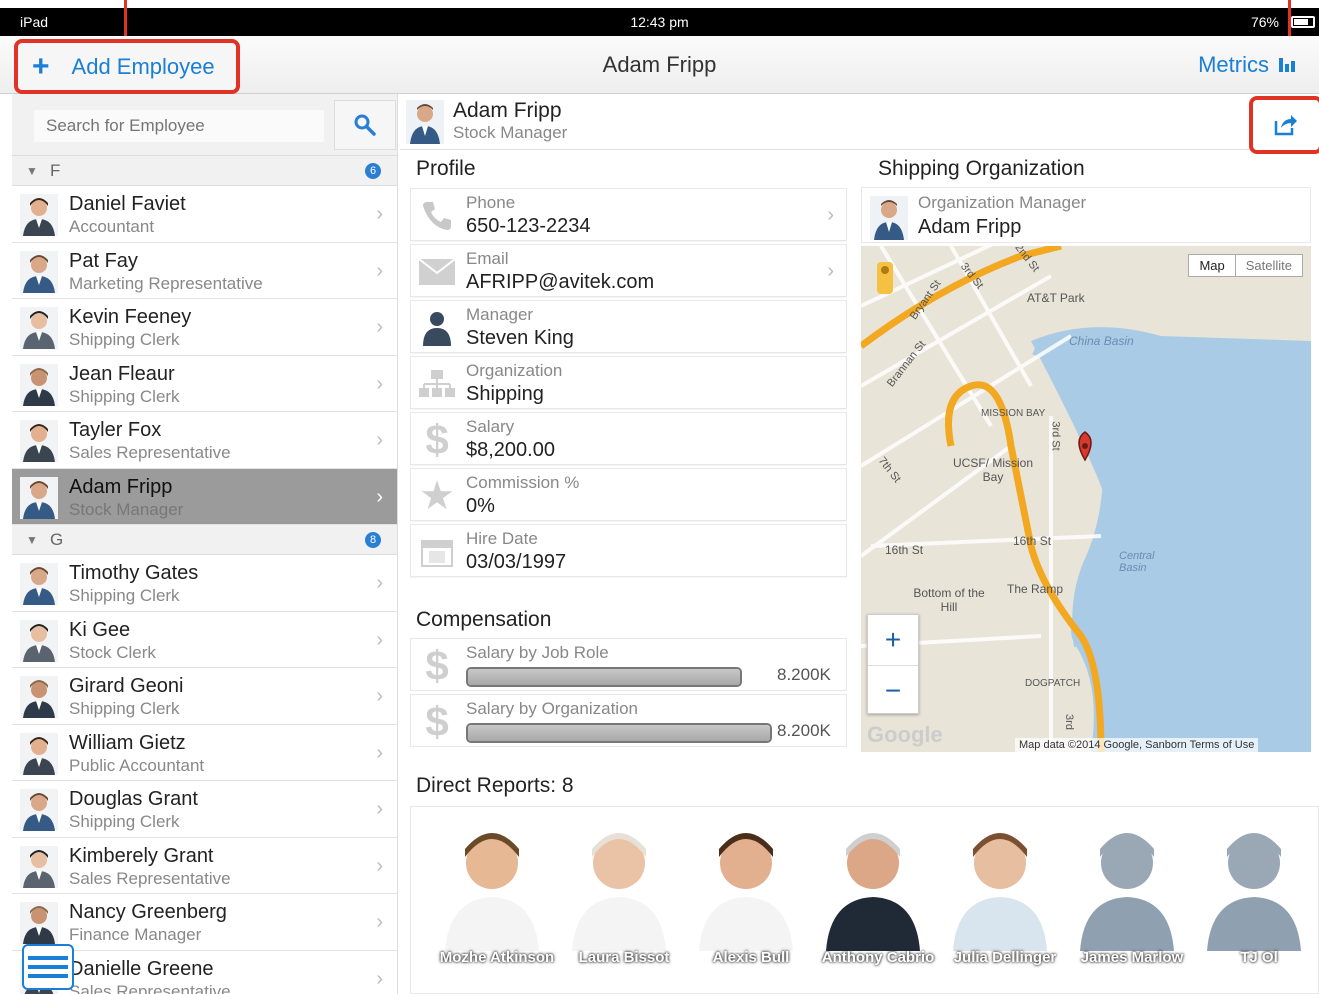  Describe the element at coordinates (1253, 901) in the screenshot. I see `direct-report-card: TJ Ol` at that location.